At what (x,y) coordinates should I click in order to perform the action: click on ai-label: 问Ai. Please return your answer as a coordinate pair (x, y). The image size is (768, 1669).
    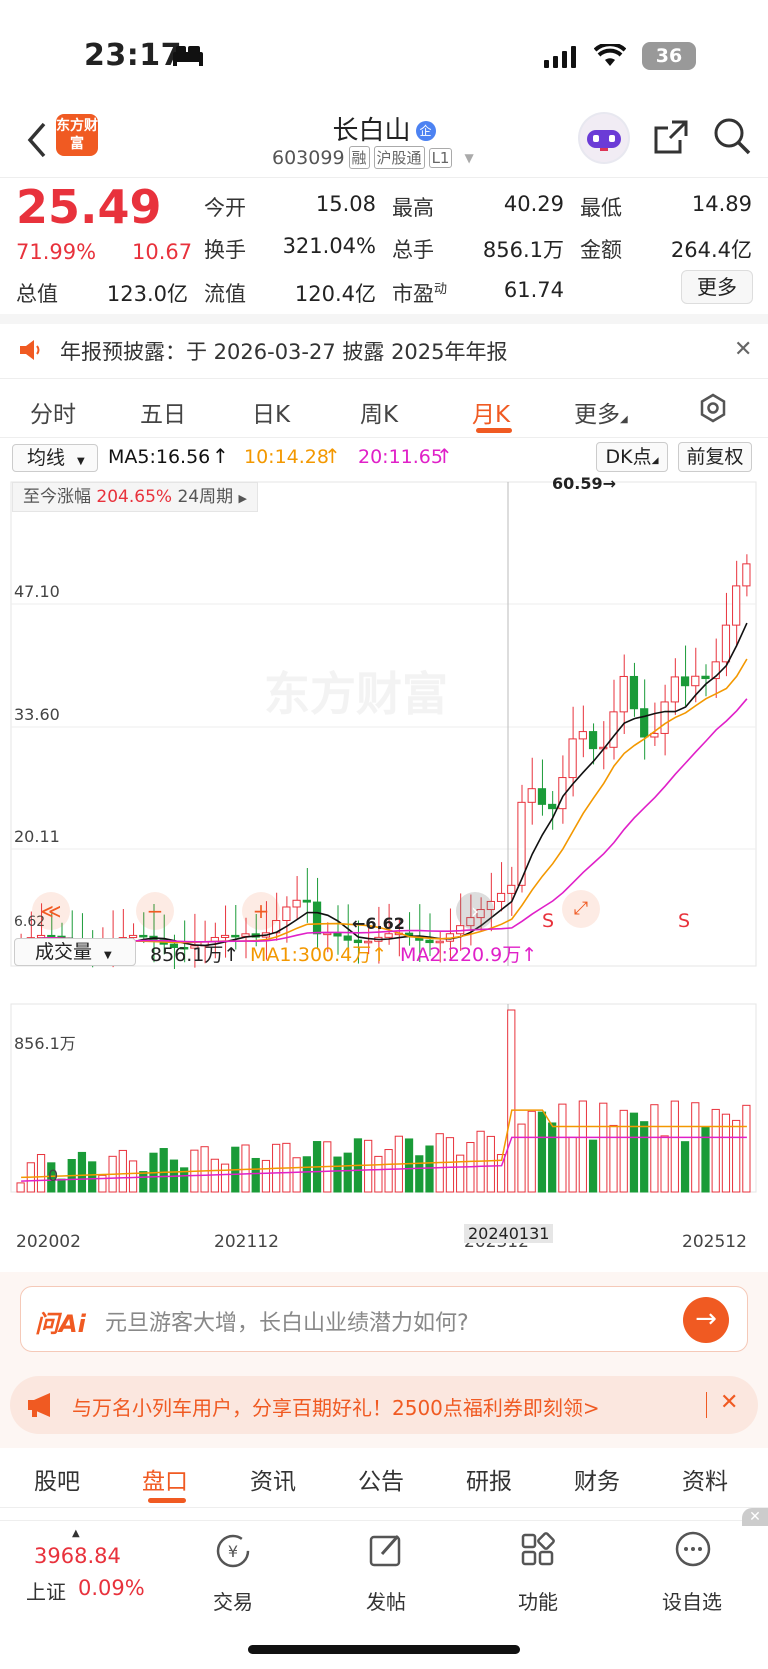
    Looking at the image, I should click on (60, 1324).